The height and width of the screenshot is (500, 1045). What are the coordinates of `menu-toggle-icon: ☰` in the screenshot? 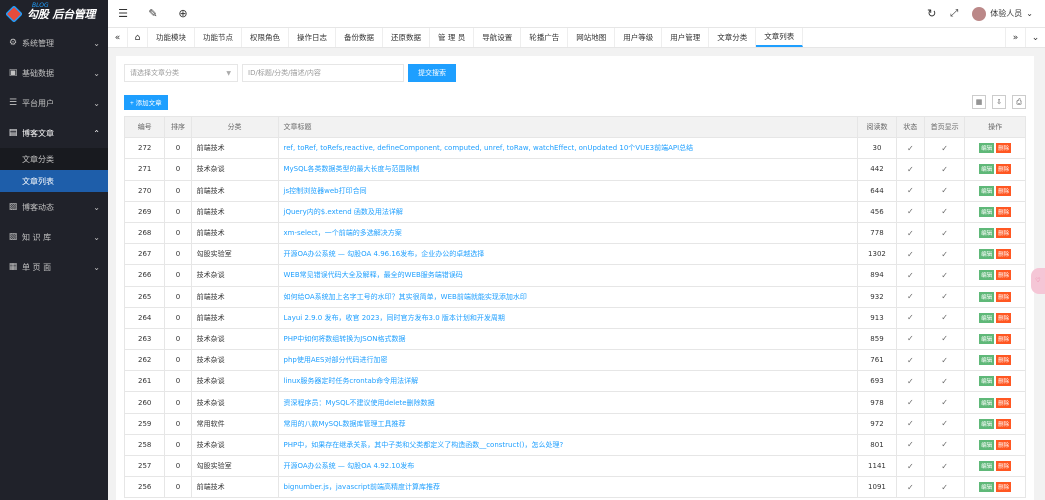 It's located at (123, 13).